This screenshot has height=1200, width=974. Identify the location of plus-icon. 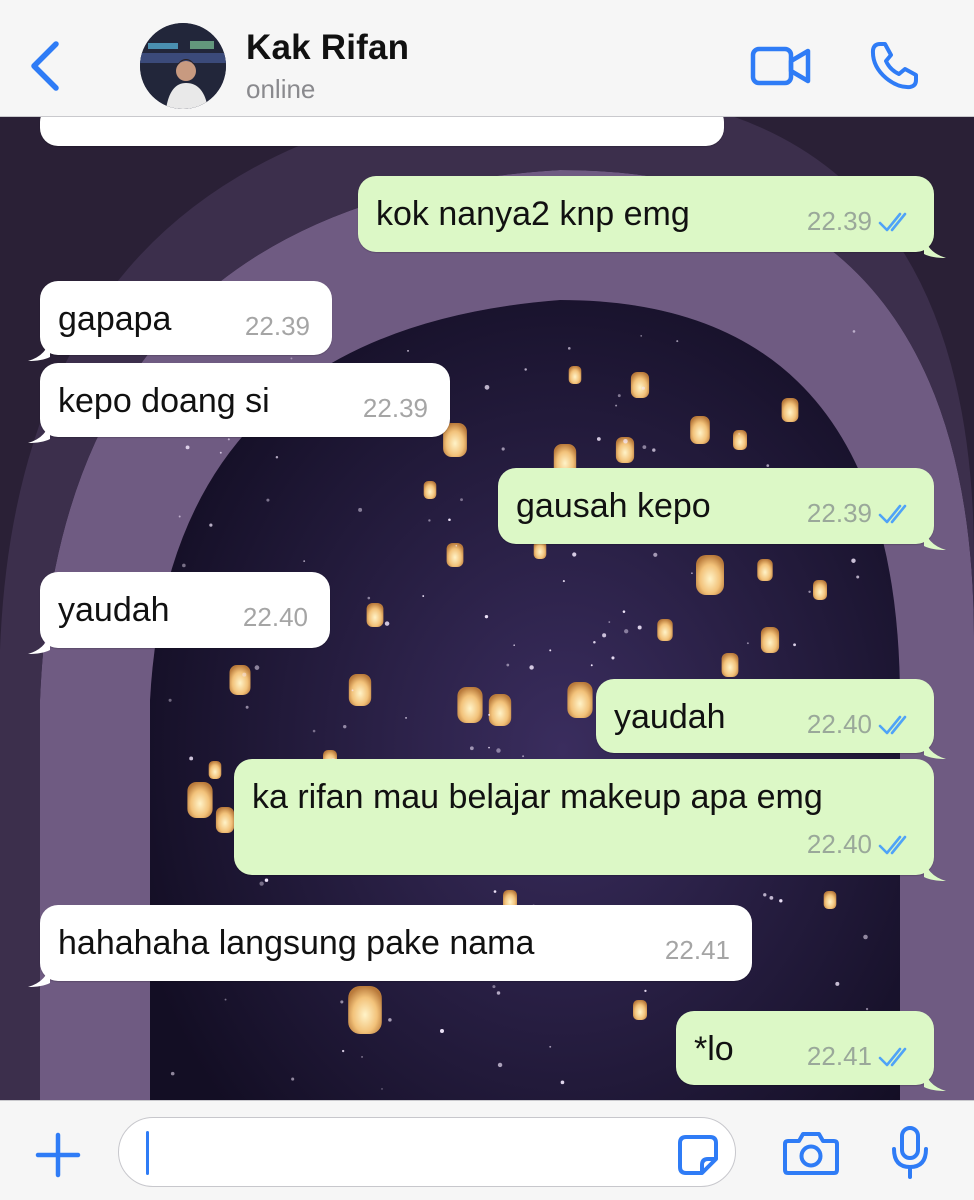
(58, 1155).